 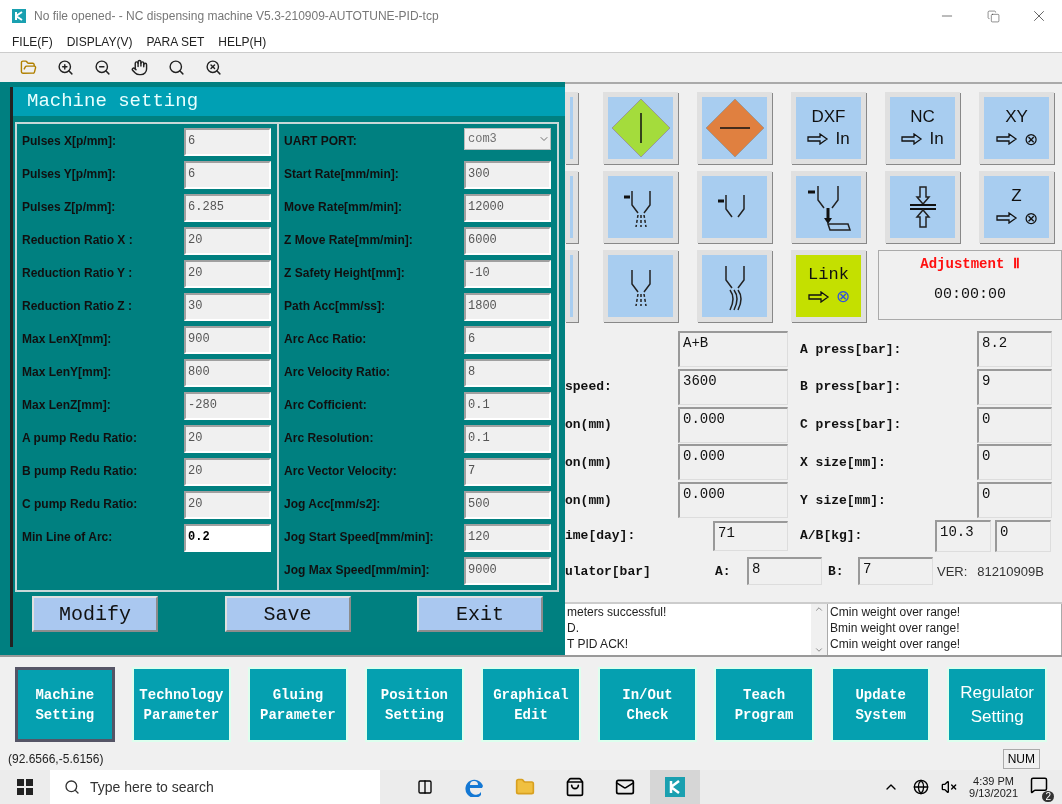 I want to click on dialog-title: Machine setting, so click(x=289, y=101).